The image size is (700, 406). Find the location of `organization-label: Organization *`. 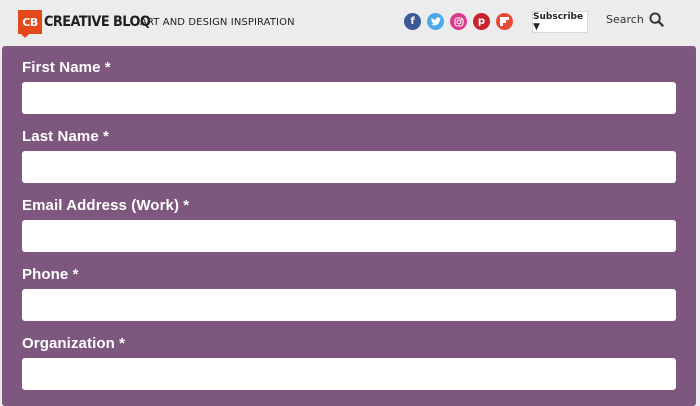

organization-label: Organization * is located at coordinates (74, 343).